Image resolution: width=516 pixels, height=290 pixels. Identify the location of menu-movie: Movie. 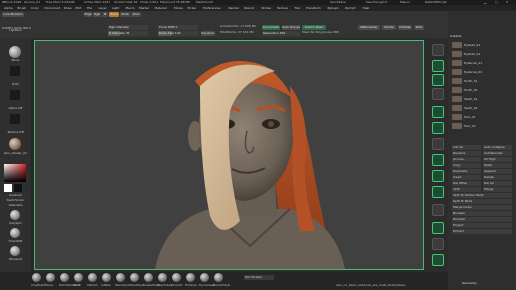
(178, 8).